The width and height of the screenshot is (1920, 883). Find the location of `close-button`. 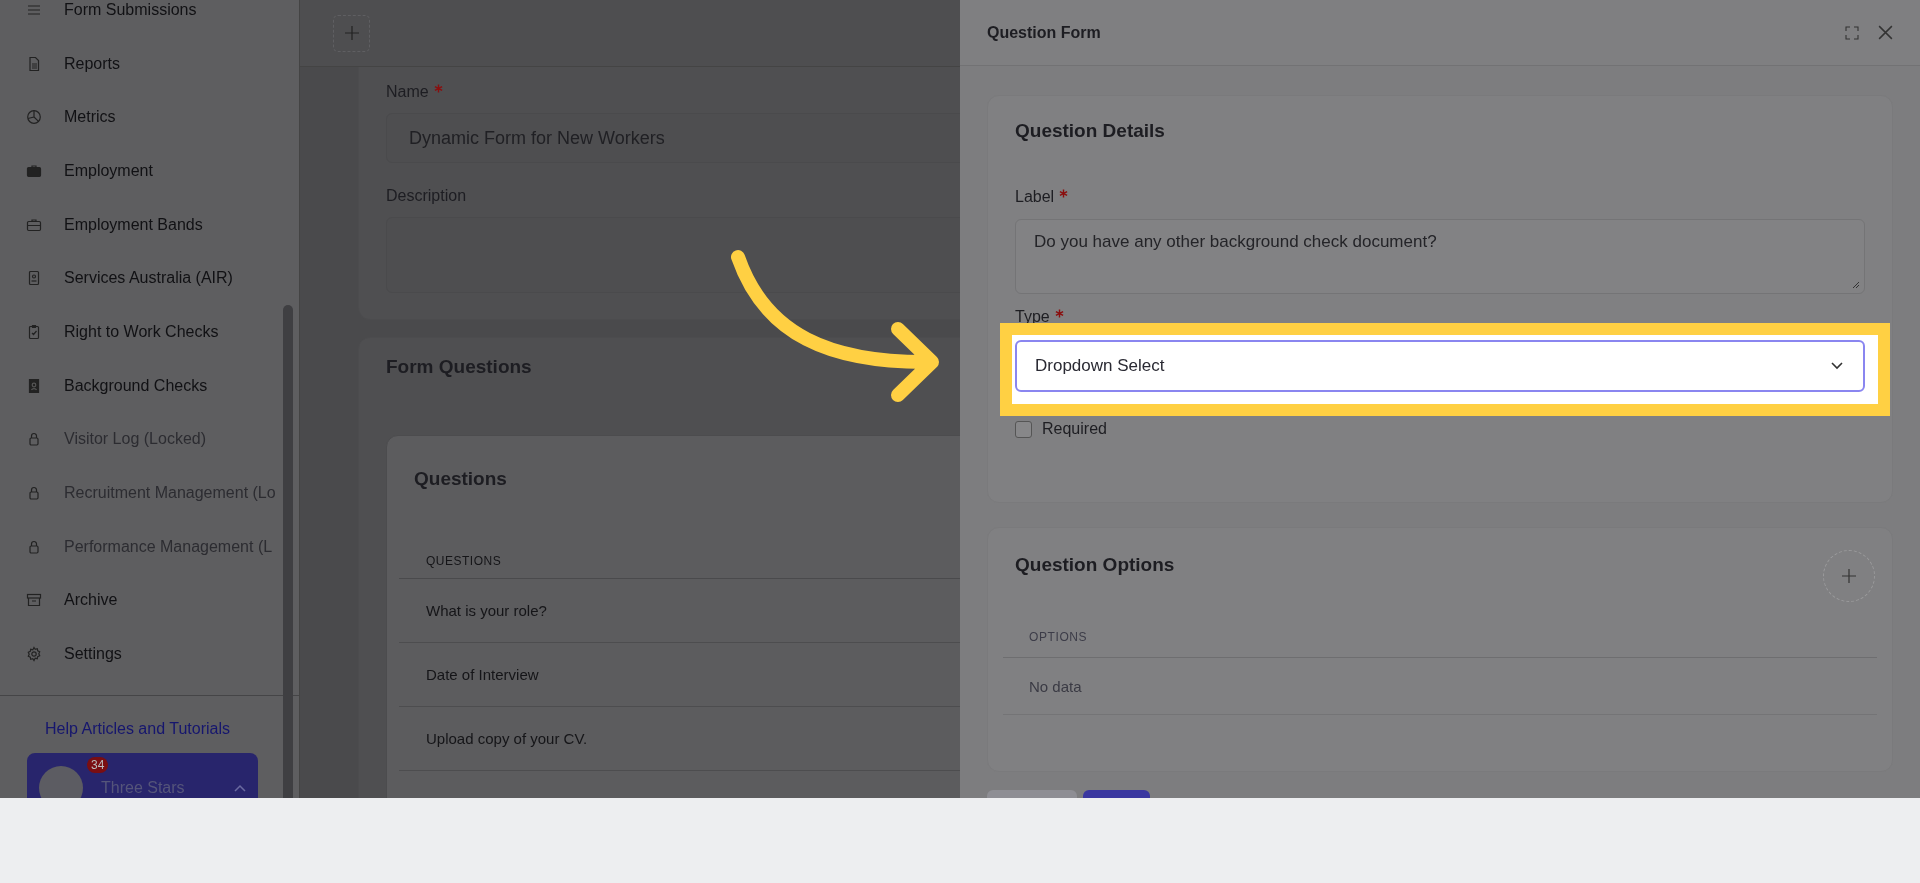

close-button is located at coordinates (1885, 32).